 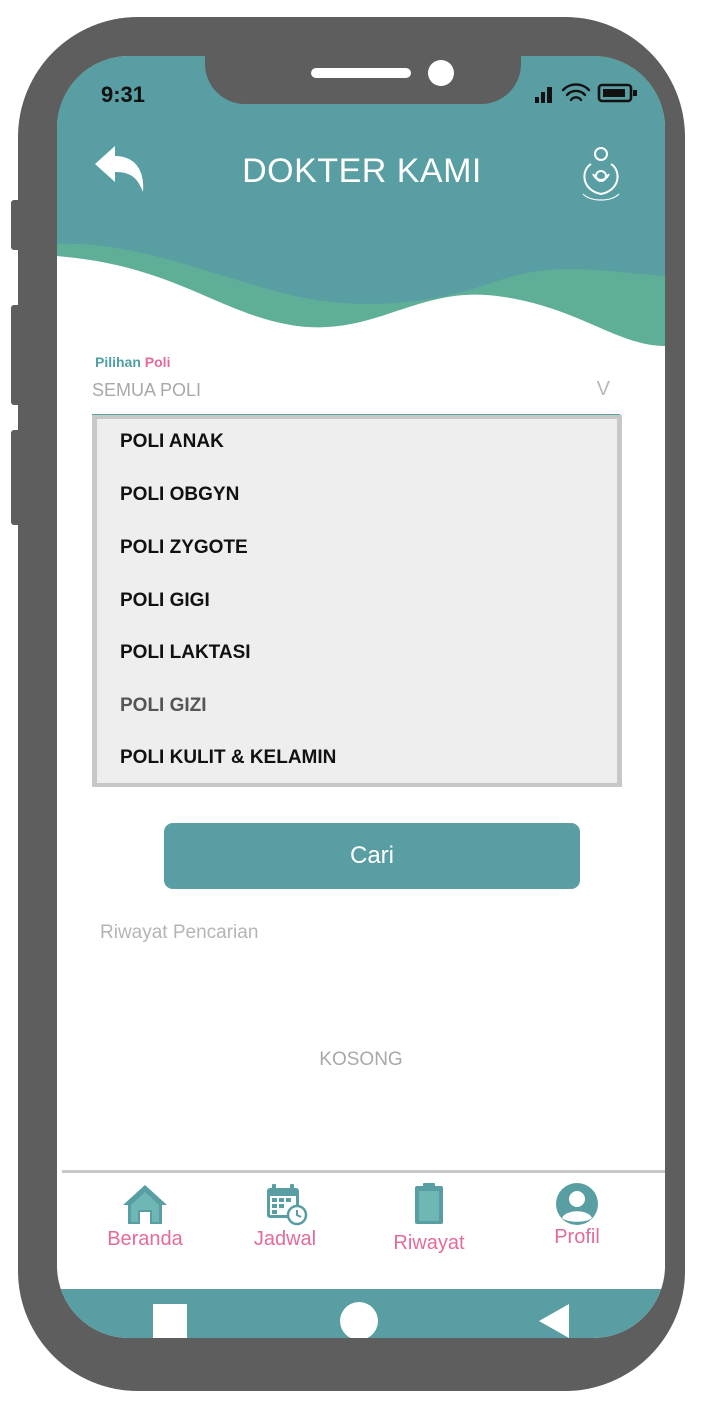 What do you see at coordinates (172, 442) in the screenshot?
I see `option-poli-anak: POLI ANAK` at bounding box center [172, 442].